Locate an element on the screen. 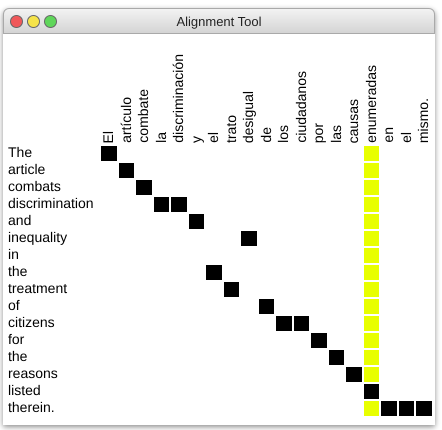 This screenshot has height=430, width=442. row-label: discrimination is located at coordinates (51, 203).